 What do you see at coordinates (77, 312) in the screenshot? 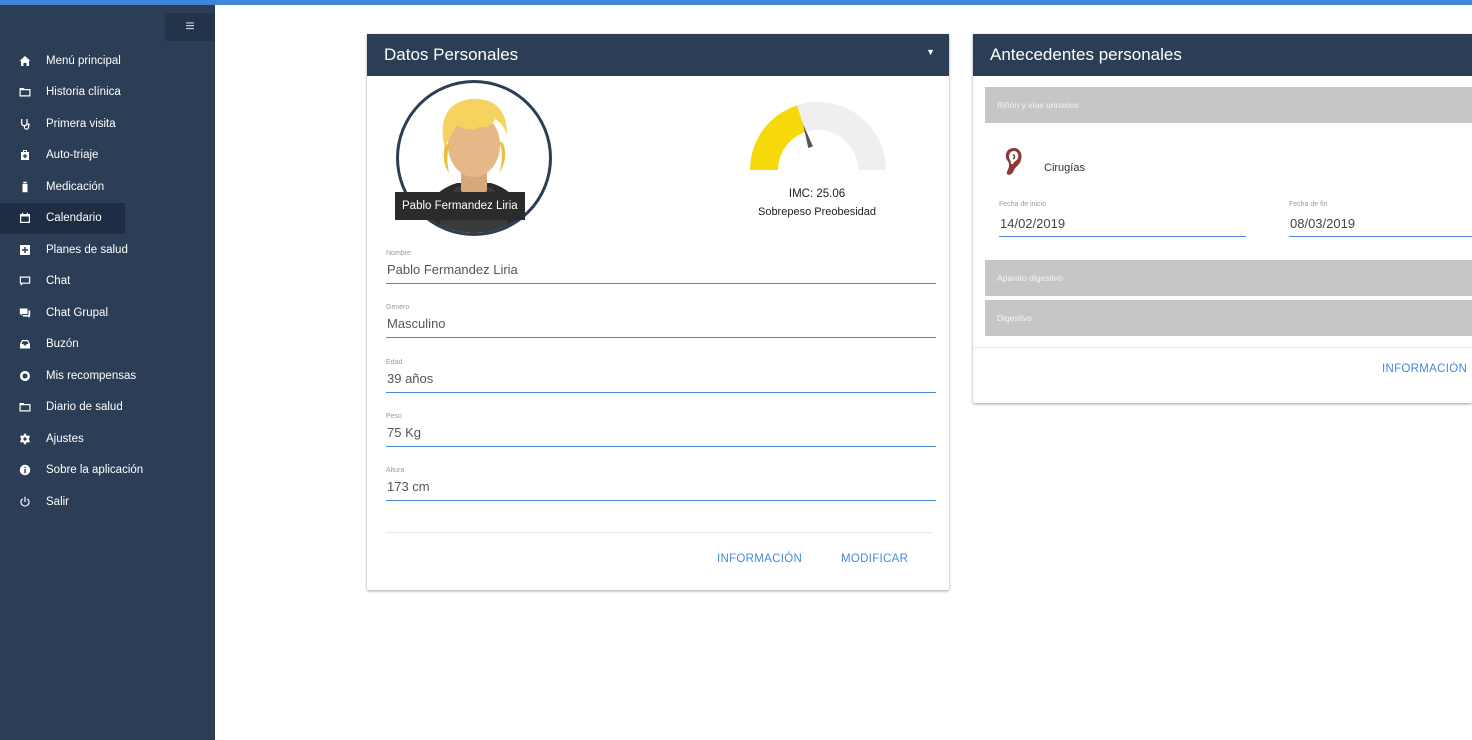
I see `sidebar-item-label: Chat Grupal` at bounding box center [77, 312].